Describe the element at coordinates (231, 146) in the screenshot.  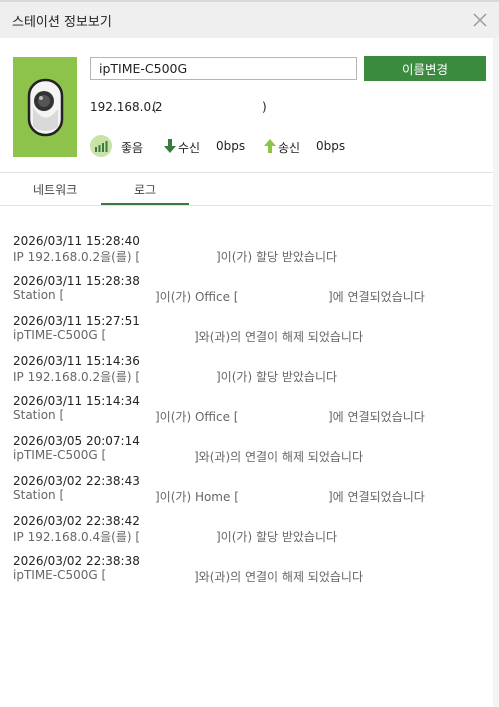
I see `rx-value: 0bps` at that location.